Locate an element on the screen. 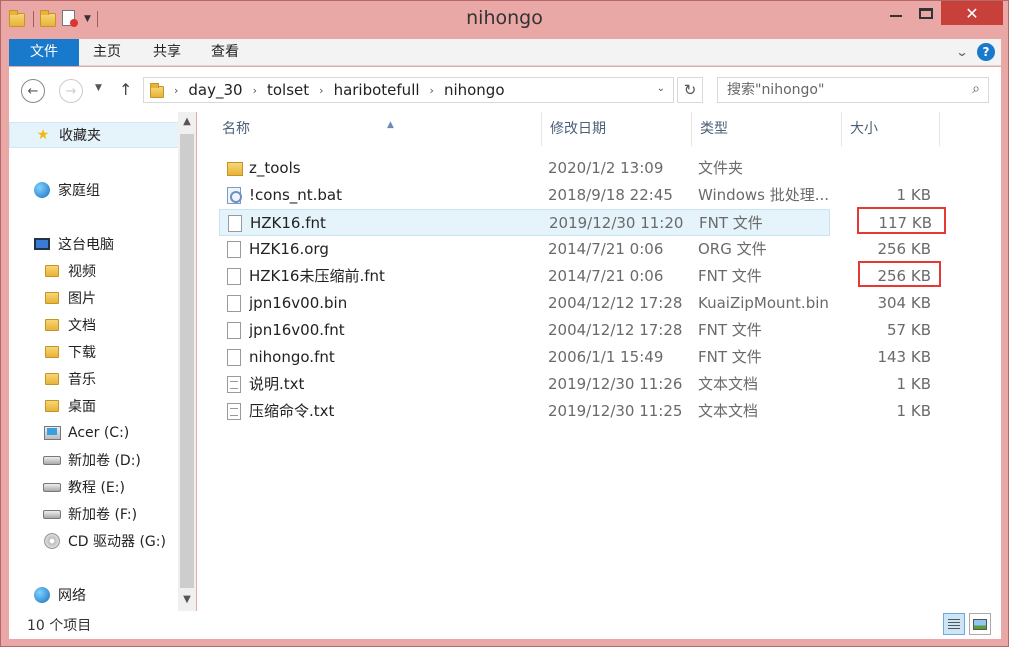 This screenshot has height=647, width=1009. file-row: HZK16.org 2014/7/21 0:06 ORG 文件 256 KB is located at coordinates (575, 249).